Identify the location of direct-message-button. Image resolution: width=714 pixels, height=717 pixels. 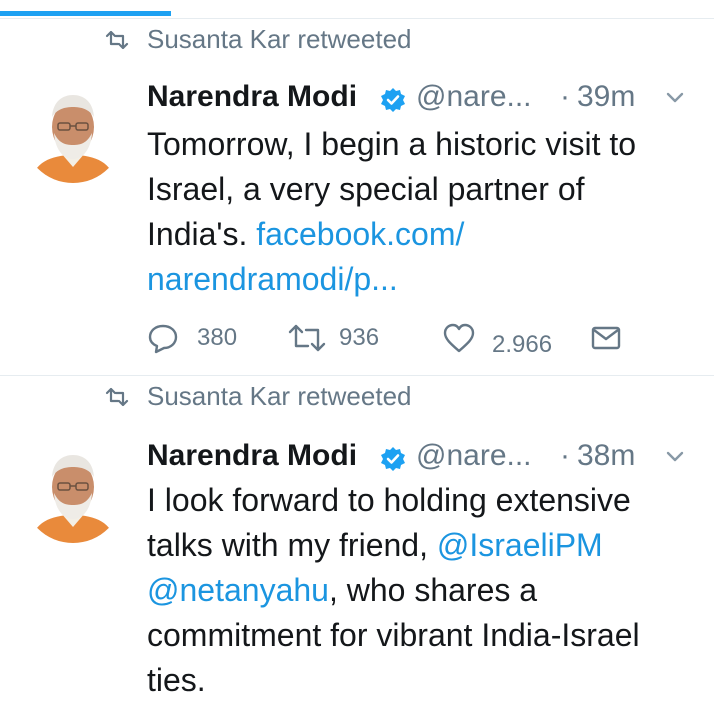
(606, 338).